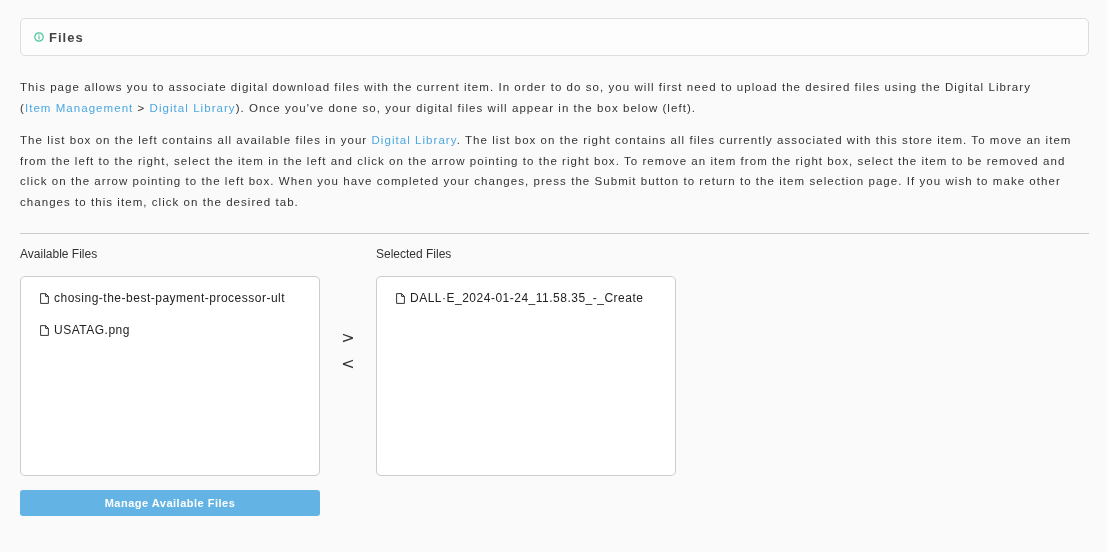 The height and width of the screenshot is (552, 1107). Describe the element at coordinates (59, 255) in the screenshot. I see `list-label: Available Files` at that location.